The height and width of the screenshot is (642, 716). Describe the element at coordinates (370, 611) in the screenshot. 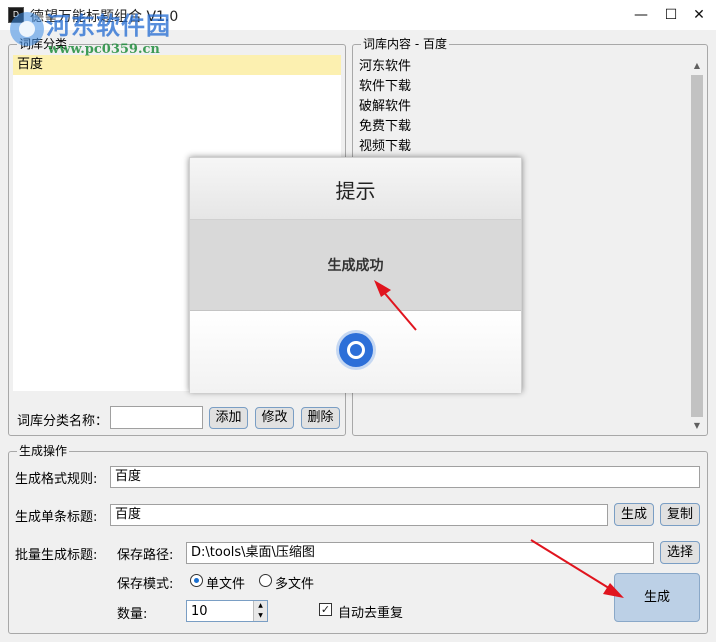

I see `dedupe-label: 自动去重复` at that location.